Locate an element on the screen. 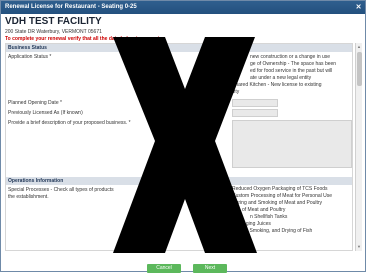  section-header-operations: Operations Information is located at coordinates (179, 181).